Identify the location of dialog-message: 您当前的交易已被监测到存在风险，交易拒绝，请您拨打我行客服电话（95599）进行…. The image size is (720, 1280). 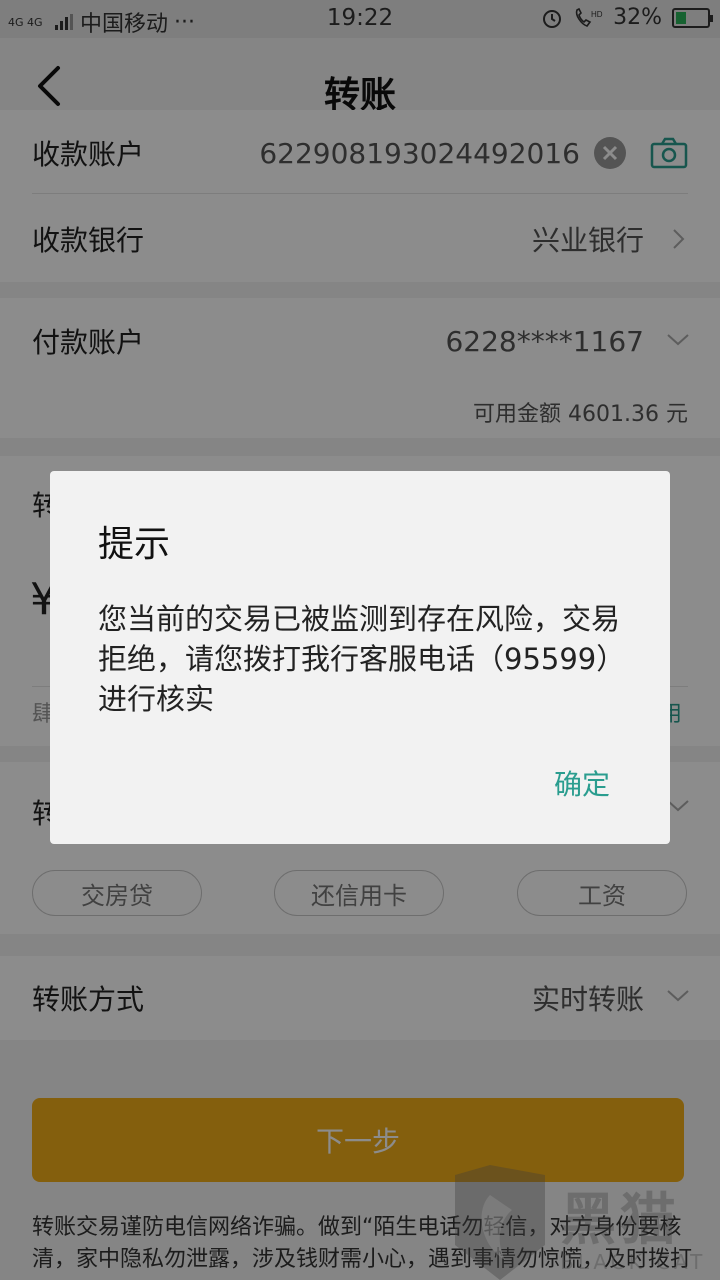
(362, 659).